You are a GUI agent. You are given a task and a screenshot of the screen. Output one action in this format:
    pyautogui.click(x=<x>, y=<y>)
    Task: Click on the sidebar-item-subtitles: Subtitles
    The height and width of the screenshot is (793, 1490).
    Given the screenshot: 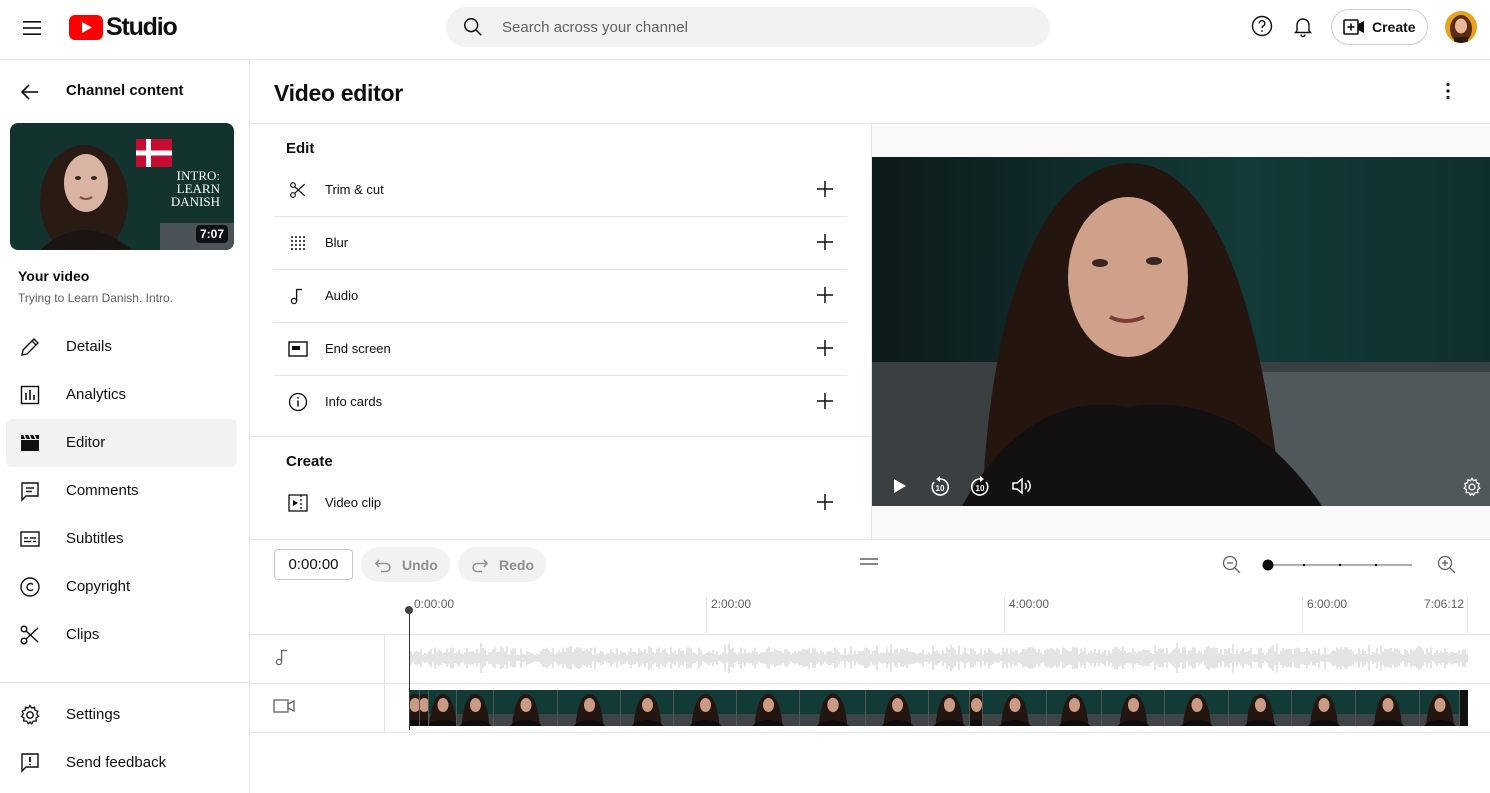 What is the action you would take?
    pyautogui.click(x=121, y=539)
    